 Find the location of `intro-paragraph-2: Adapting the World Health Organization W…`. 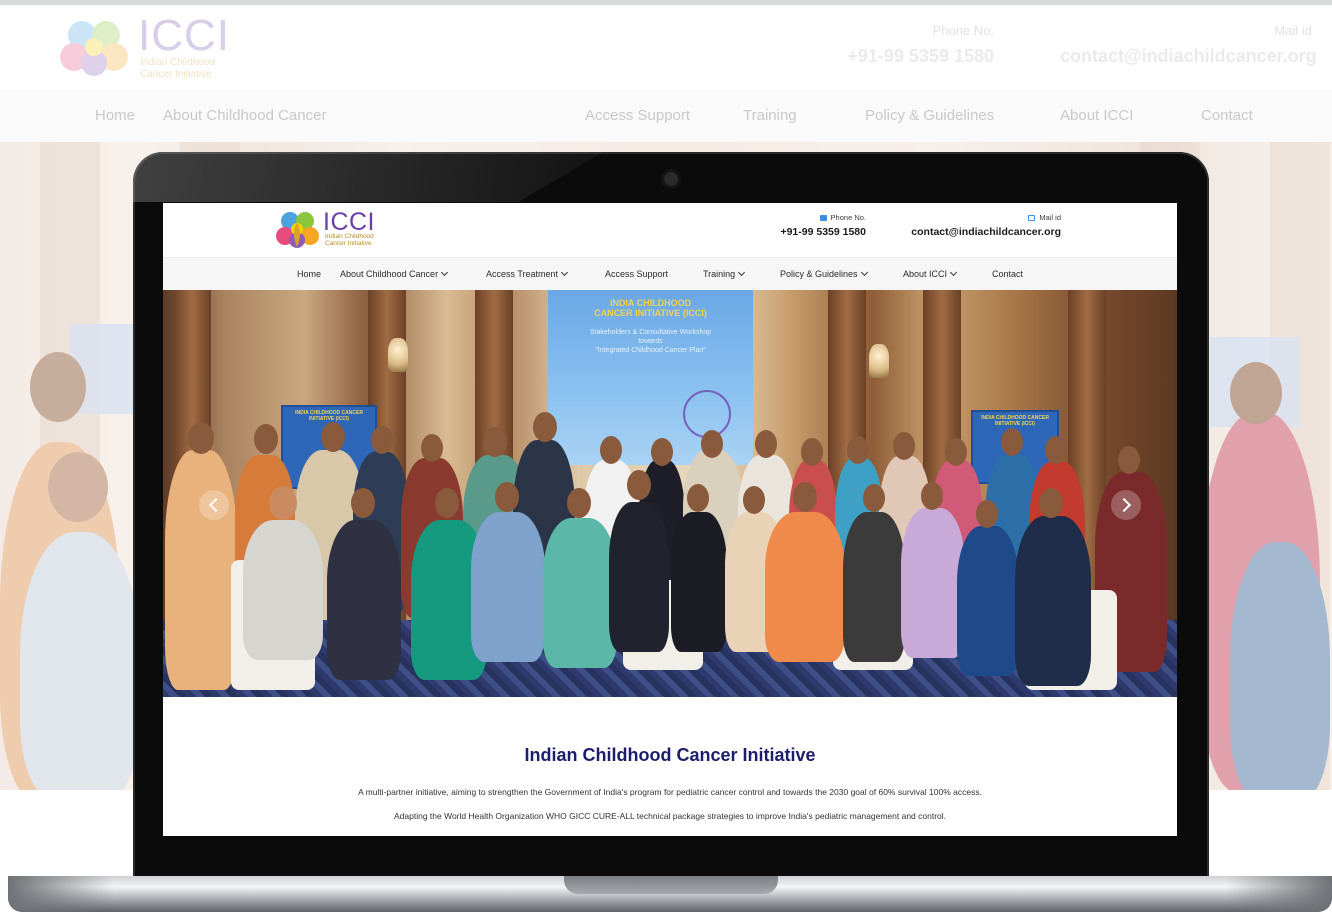

intro-paragraph-2: Adapting the World Health Organization W… is located at coordinates (670, 816).